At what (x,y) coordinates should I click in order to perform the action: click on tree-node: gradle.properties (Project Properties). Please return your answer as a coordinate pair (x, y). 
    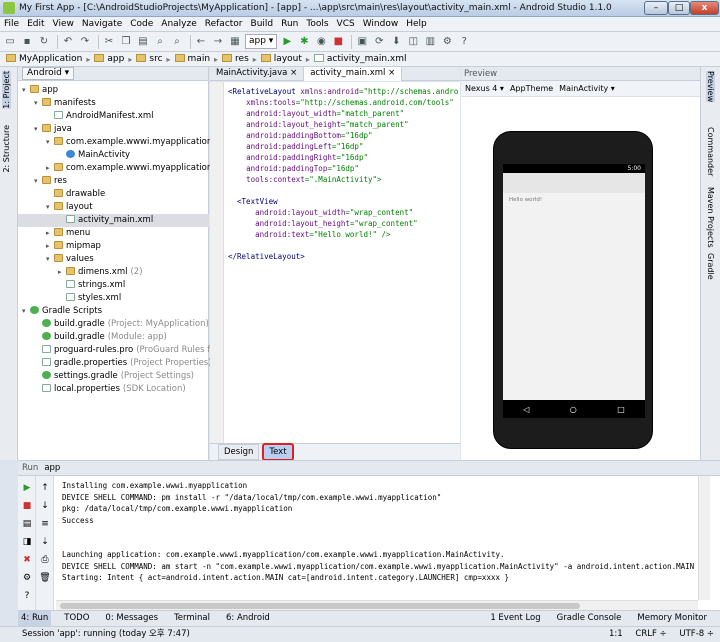
    Looking at the image, I should click on (123, 363).